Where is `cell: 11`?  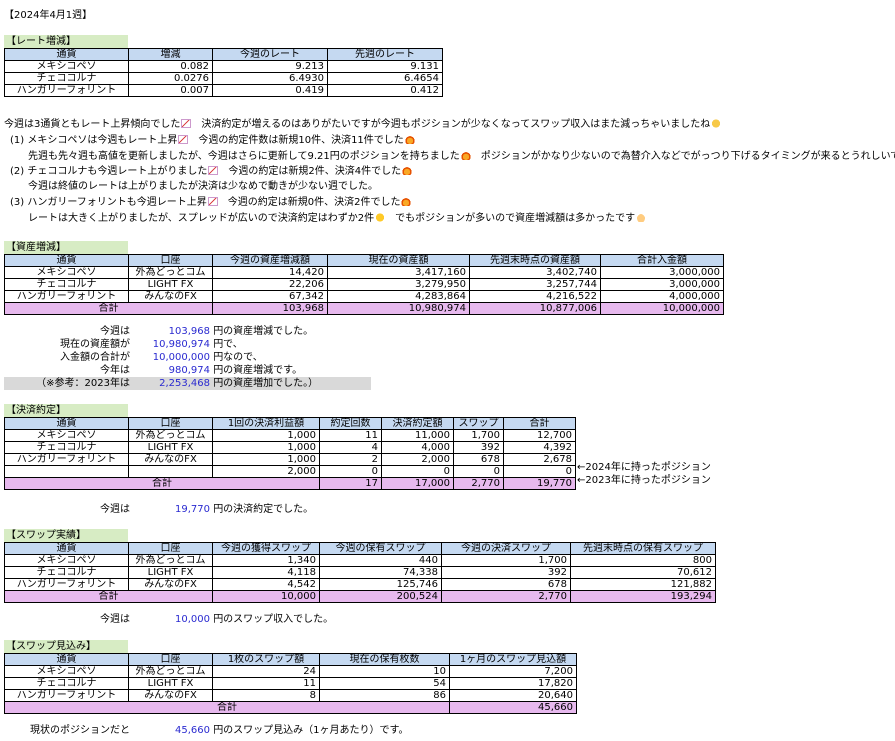
cell: 11 is located at coordinates (350, 435).